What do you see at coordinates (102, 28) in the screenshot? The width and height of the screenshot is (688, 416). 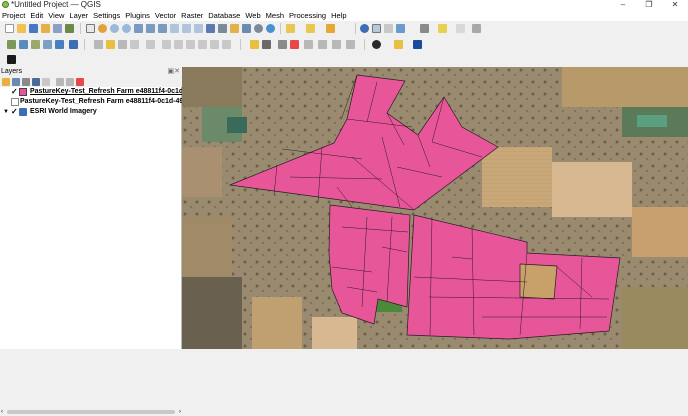 I see `pan-to-selection-icon` at bounding box center [102, 28].